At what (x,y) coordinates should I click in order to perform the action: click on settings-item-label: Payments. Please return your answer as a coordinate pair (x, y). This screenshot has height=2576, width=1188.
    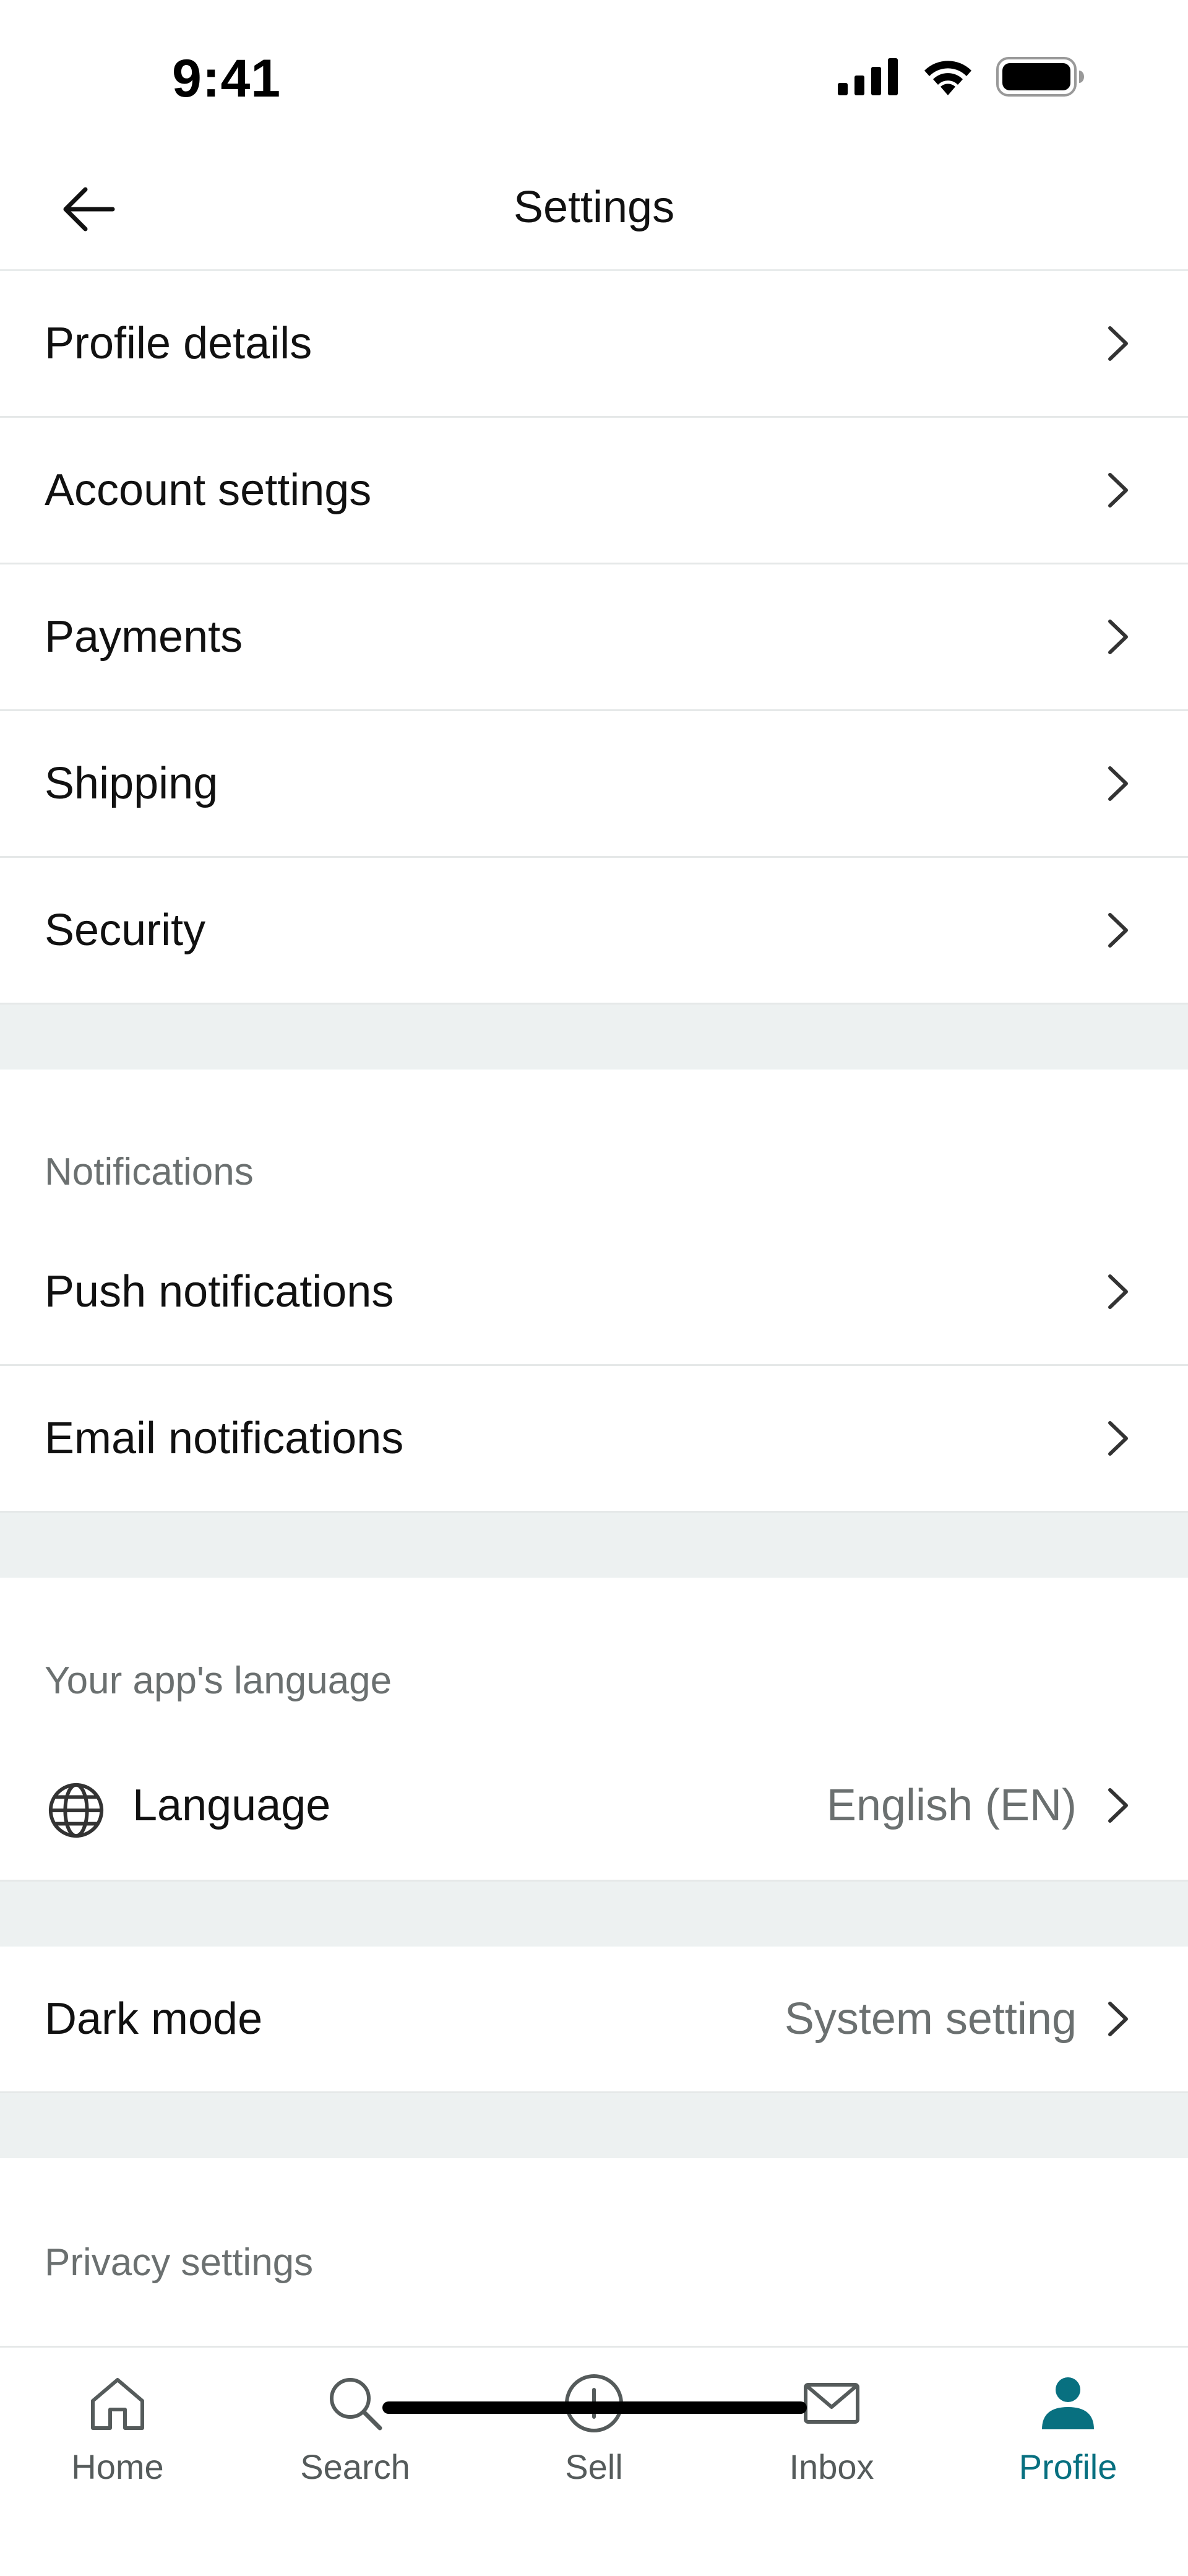
    Looking at the image, I should click on (144, 637).